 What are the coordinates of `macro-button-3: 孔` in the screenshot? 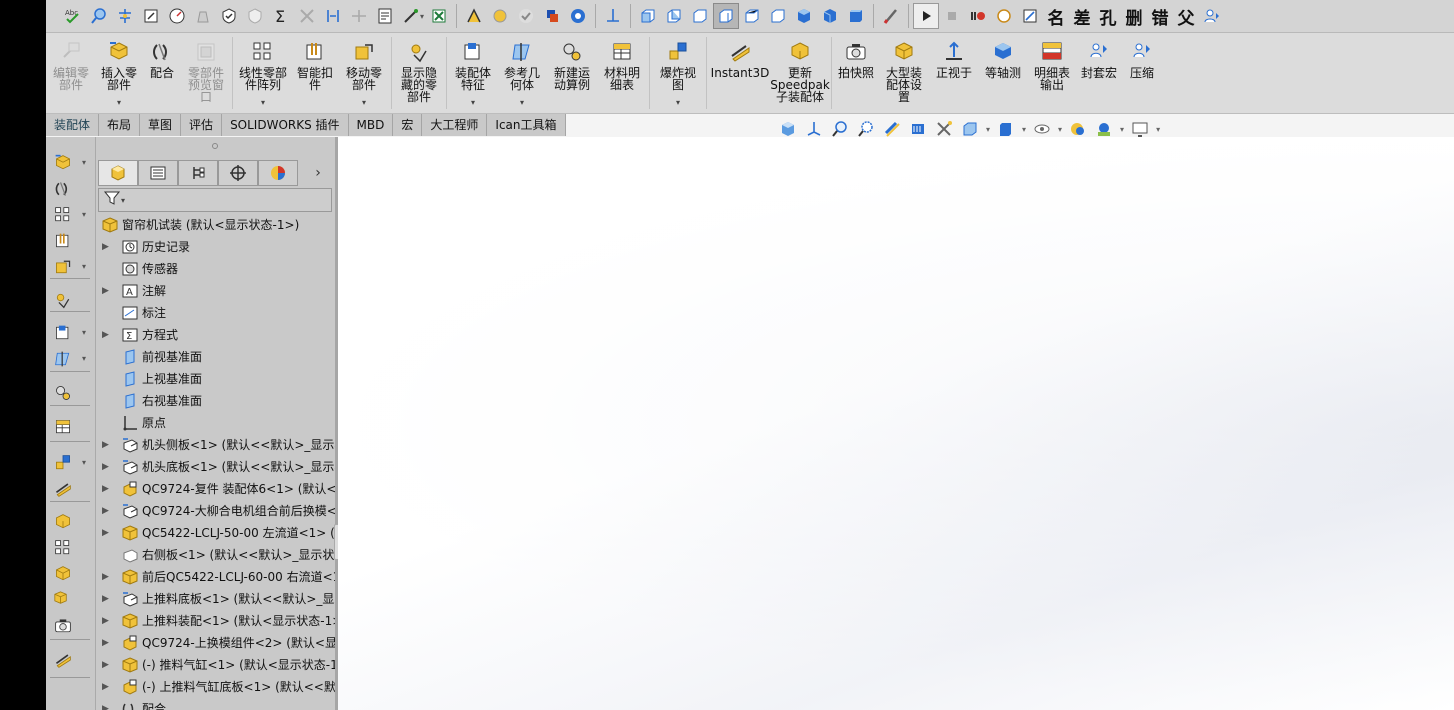 It's located at (1108, 16).